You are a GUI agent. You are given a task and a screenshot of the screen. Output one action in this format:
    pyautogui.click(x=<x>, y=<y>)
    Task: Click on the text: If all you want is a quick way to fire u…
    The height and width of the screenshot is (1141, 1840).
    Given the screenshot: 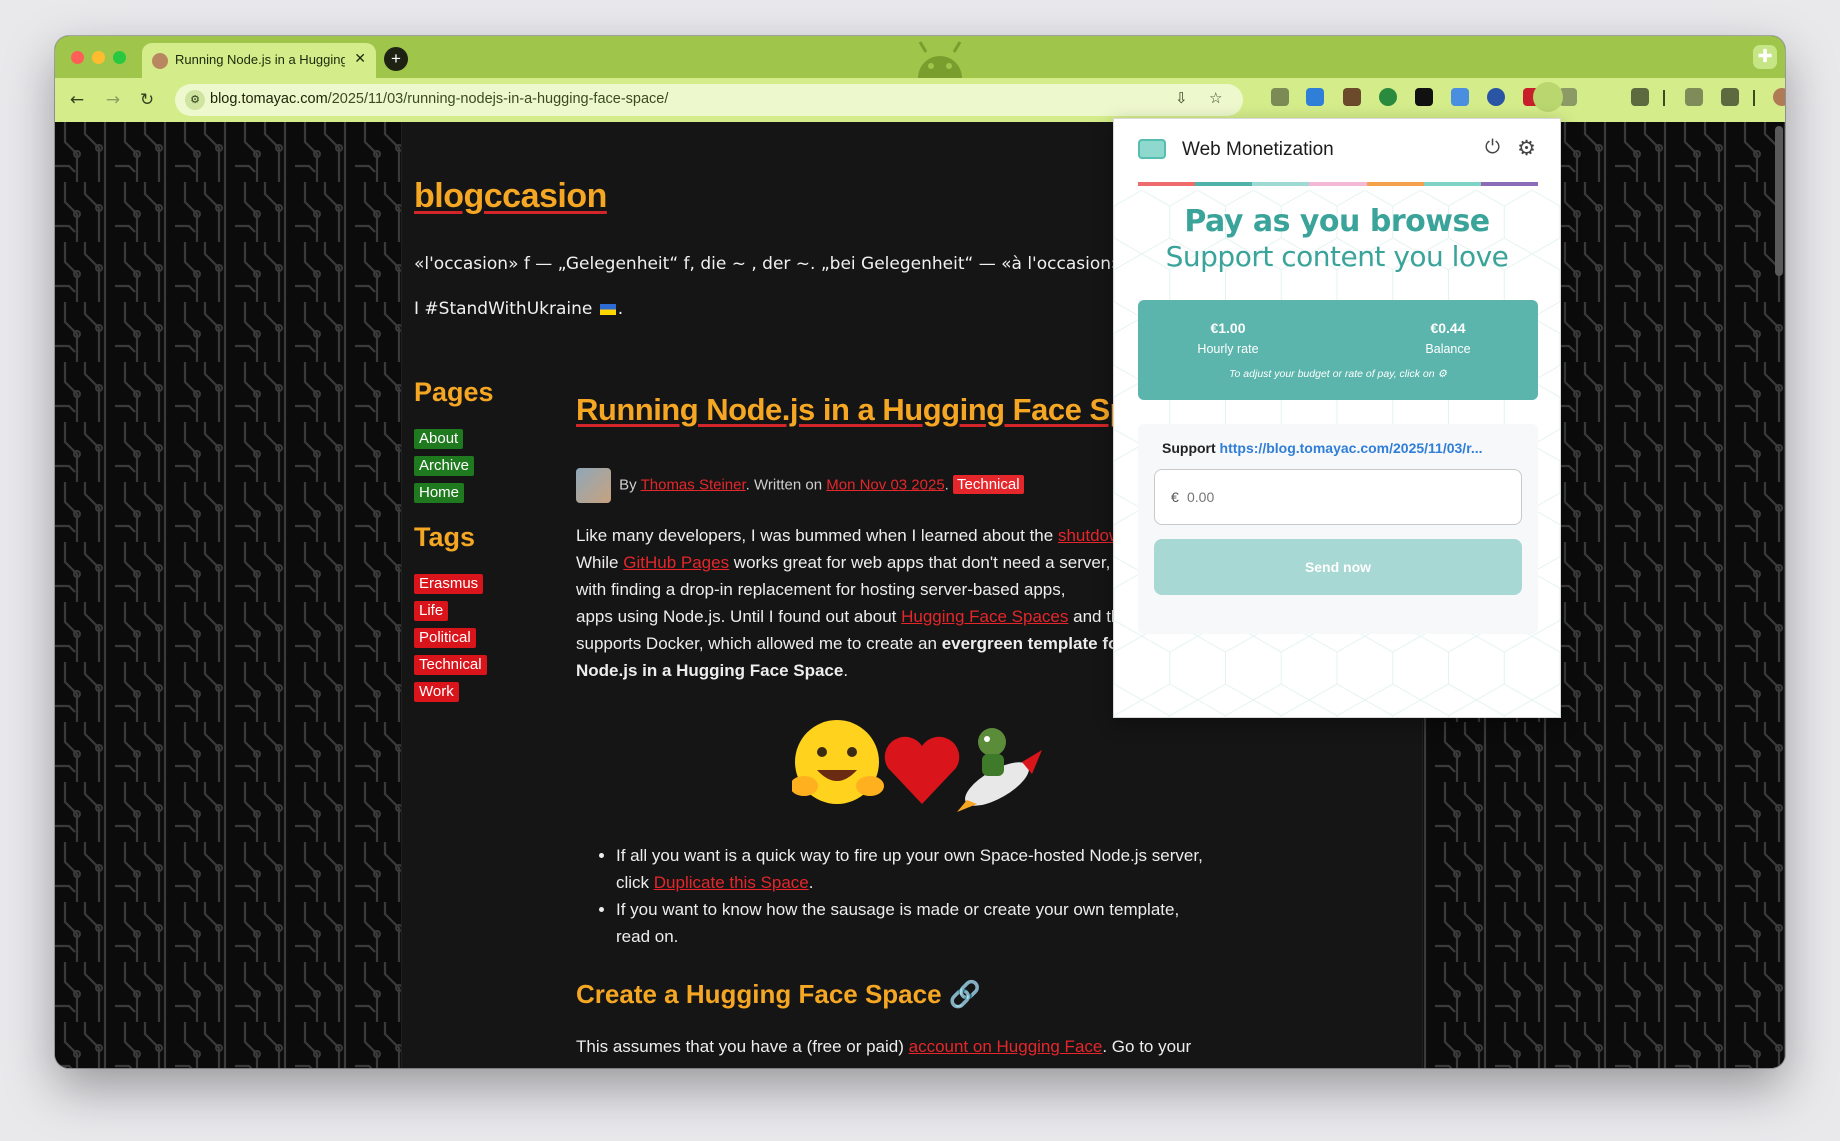 What is the action you would take?
    pyautogui.click(x=909, y=855)
    